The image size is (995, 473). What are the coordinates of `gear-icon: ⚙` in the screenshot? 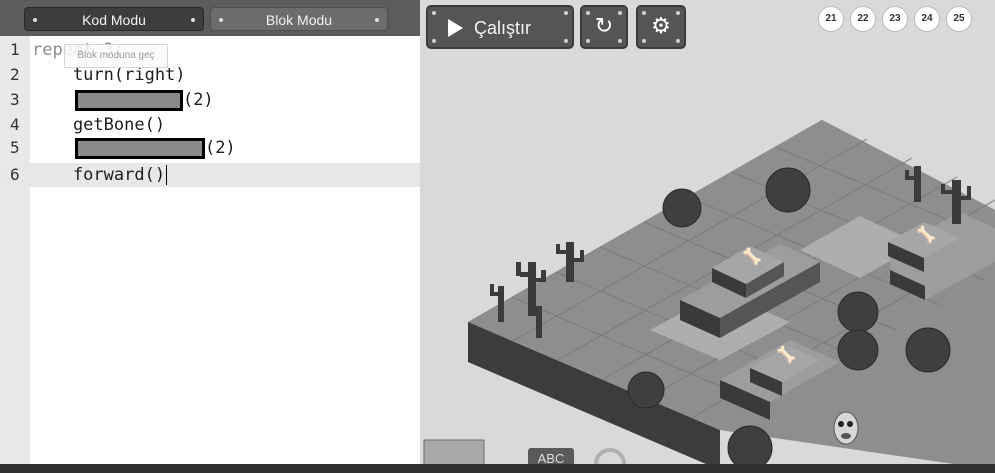 It's located at (661, 26).